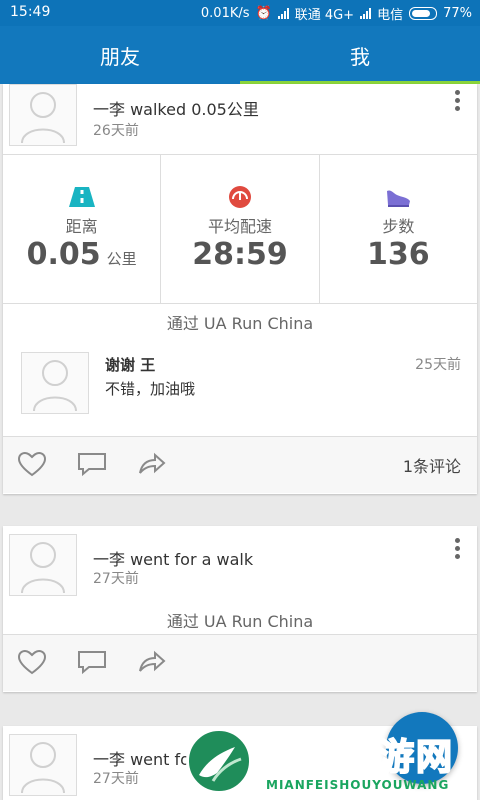 This screenshot has width=480, height=800. Describe the element at coordinates (398, 254) in the screenshot. I see `stat-value: 136` at that location.